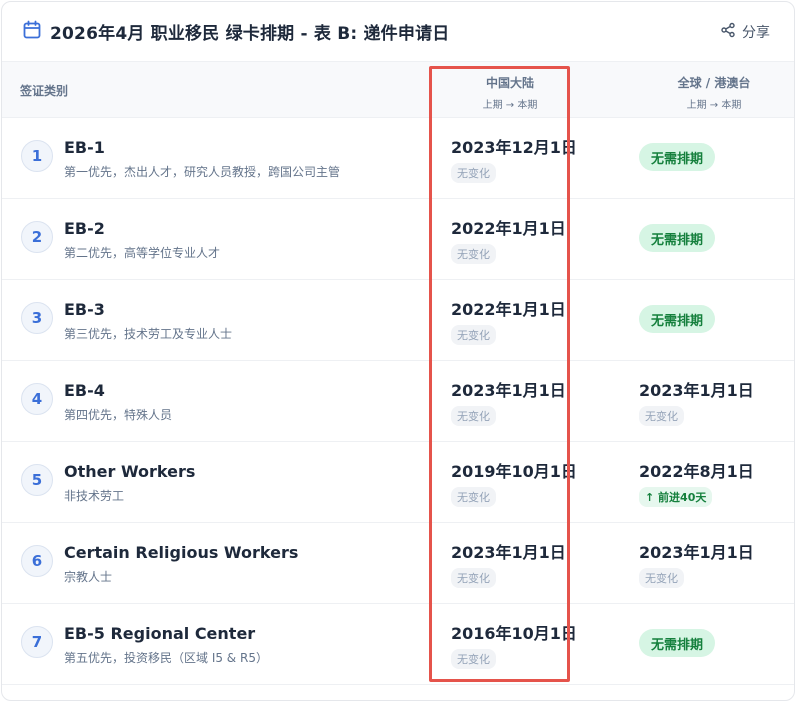 This screenshot has width=797, height=701. What do you see at coordinates (84, 228) in the screenshot?
I see `category-name: EB-2` at bounding box center [84, 228].